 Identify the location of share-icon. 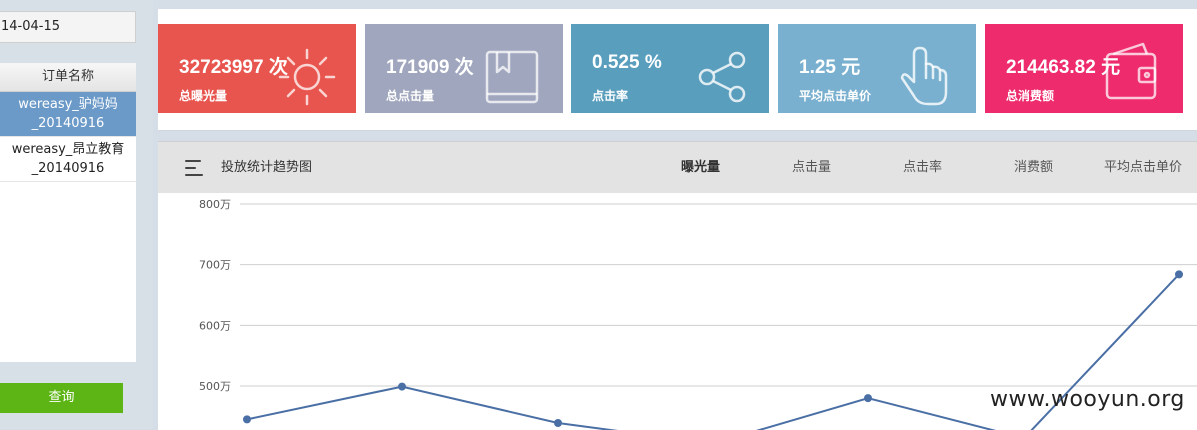
(722, 77).